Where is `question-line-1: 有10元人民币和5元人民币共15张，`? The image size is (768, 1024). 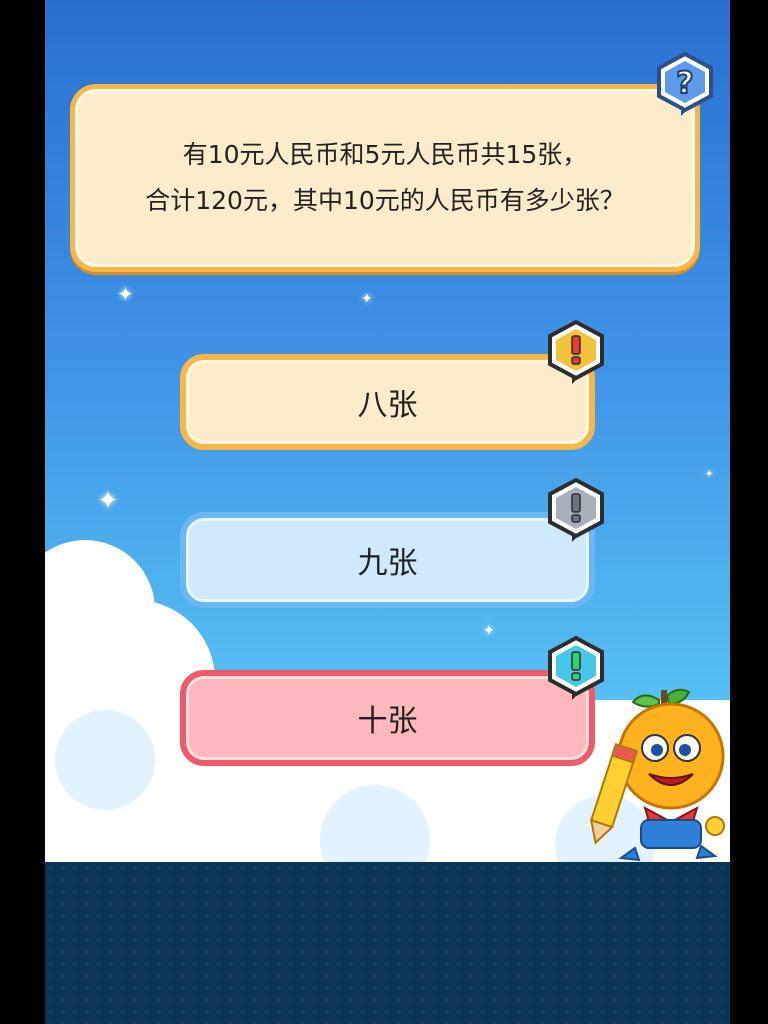 question-line-1: 有10元人民币和5元人民币共15张， is located at coordinates (385, 154).